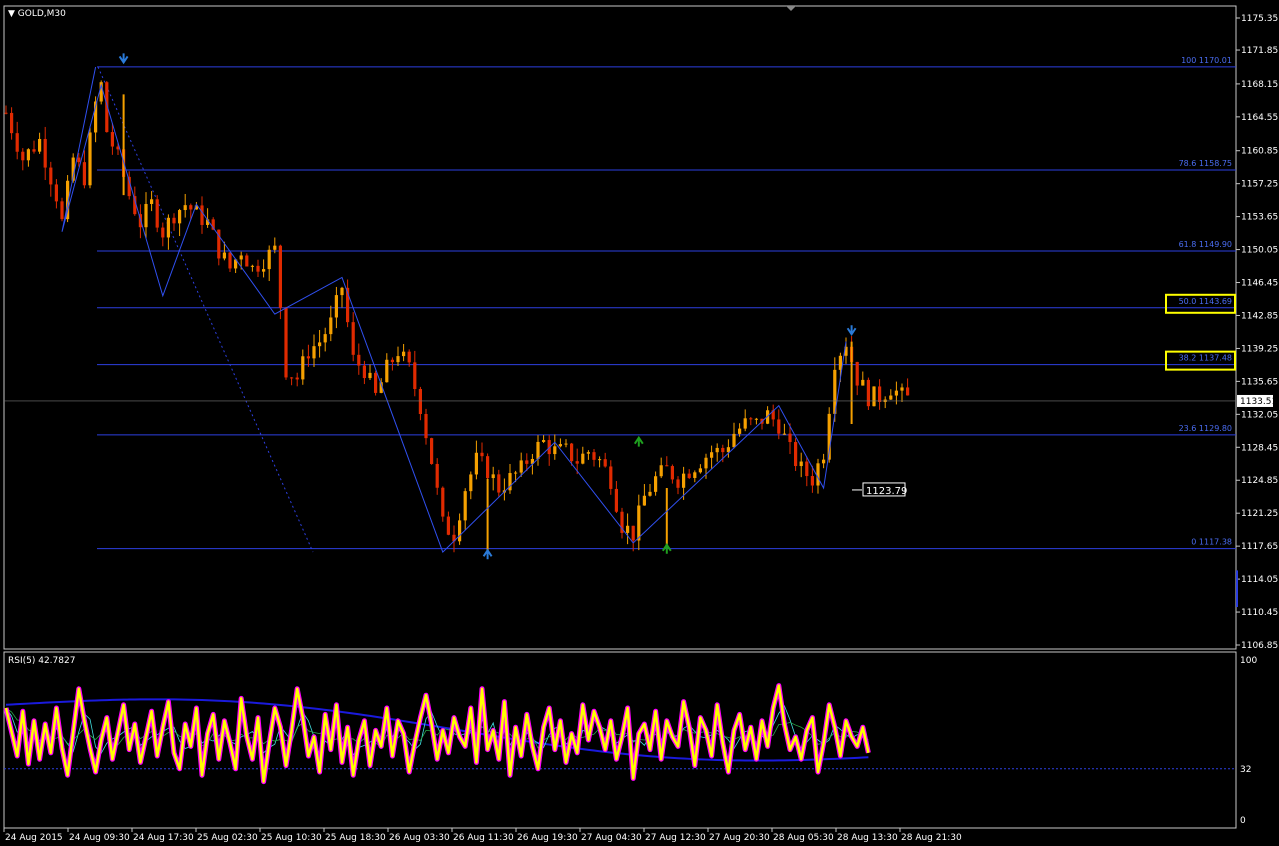 This screenshot has height=846, width=1279. What do you see at coordinates (37, 14) in the screenshot?
I see `symbol-title: ▼ GOLD,M30` at bounding box center [37, 14].